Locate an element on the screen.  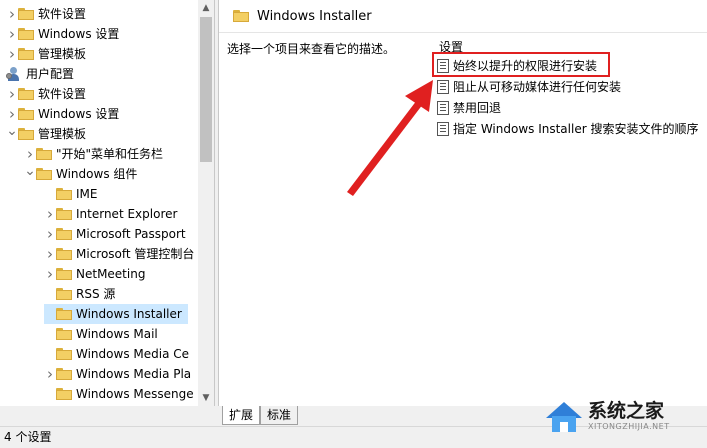
tree-item-label: NetMeeting is located at coordinates (111, 274).